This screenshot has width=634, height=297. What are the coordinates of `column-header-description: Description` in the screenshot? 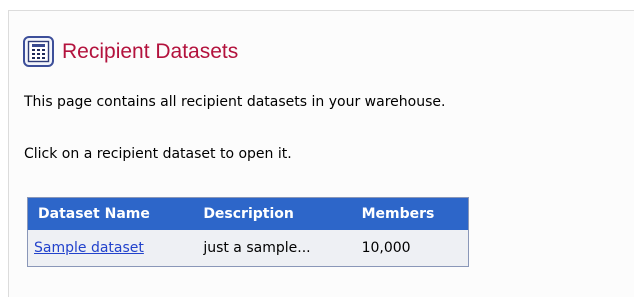 It's located at (275, 213).